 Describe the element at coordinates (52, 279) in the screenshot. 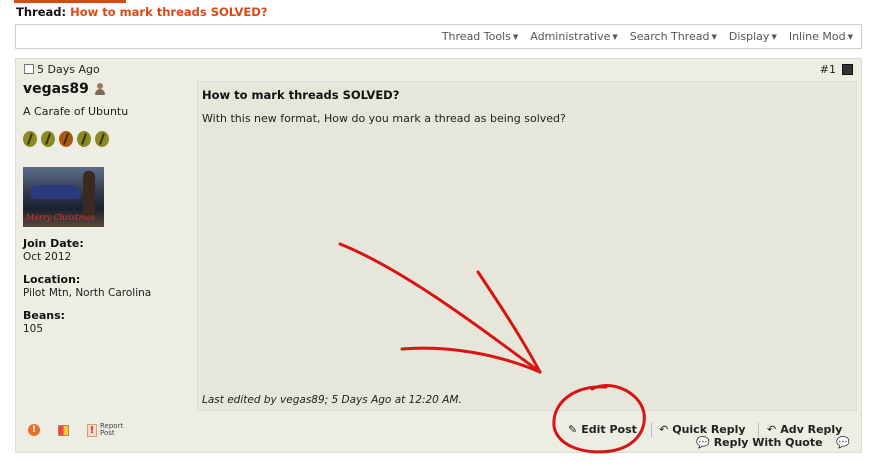

I see `location-label: Location:` at that location.